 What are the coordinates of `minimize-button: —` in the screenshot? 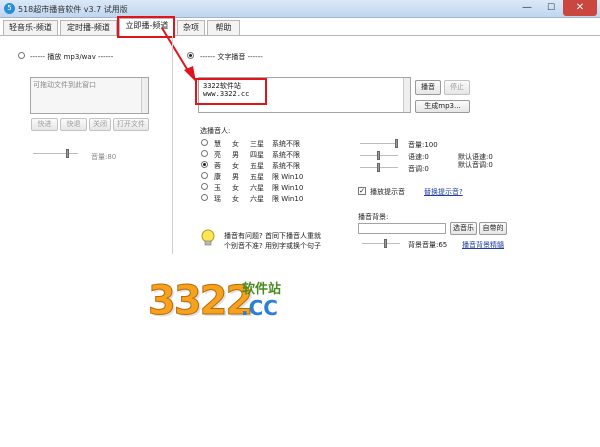 It's located at (527, 8).